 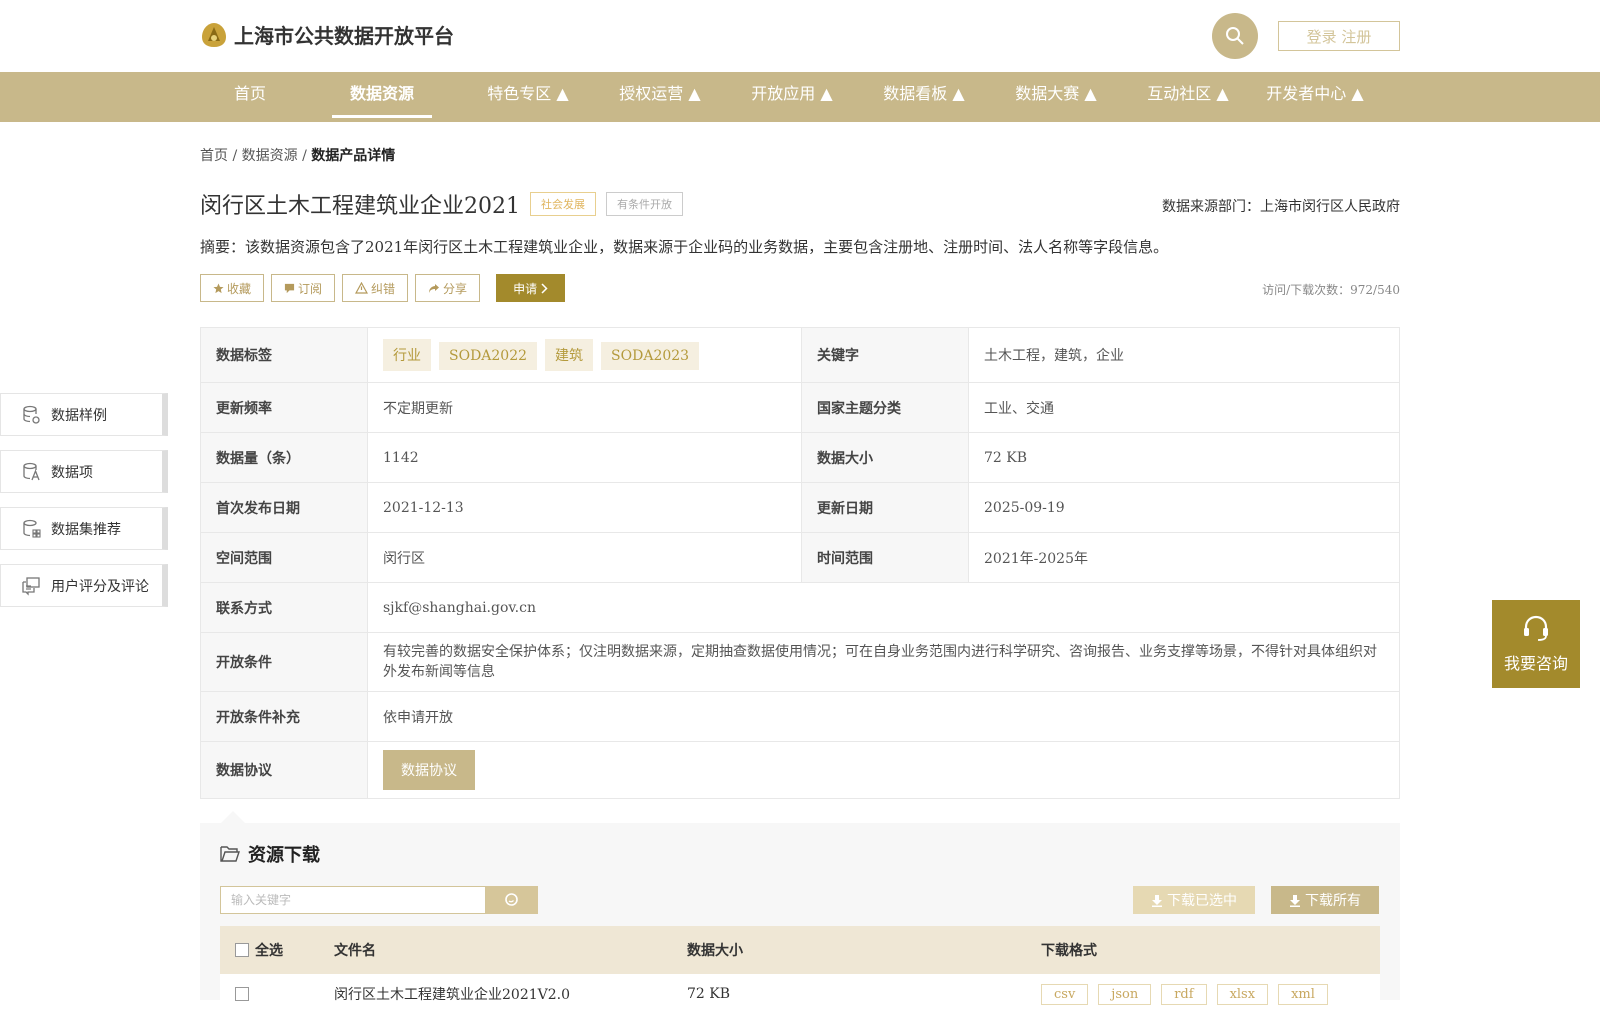 I want to click on file-name: 闵行区土木工程建筑业企业2021V2.0, so click(x=510, y=994).